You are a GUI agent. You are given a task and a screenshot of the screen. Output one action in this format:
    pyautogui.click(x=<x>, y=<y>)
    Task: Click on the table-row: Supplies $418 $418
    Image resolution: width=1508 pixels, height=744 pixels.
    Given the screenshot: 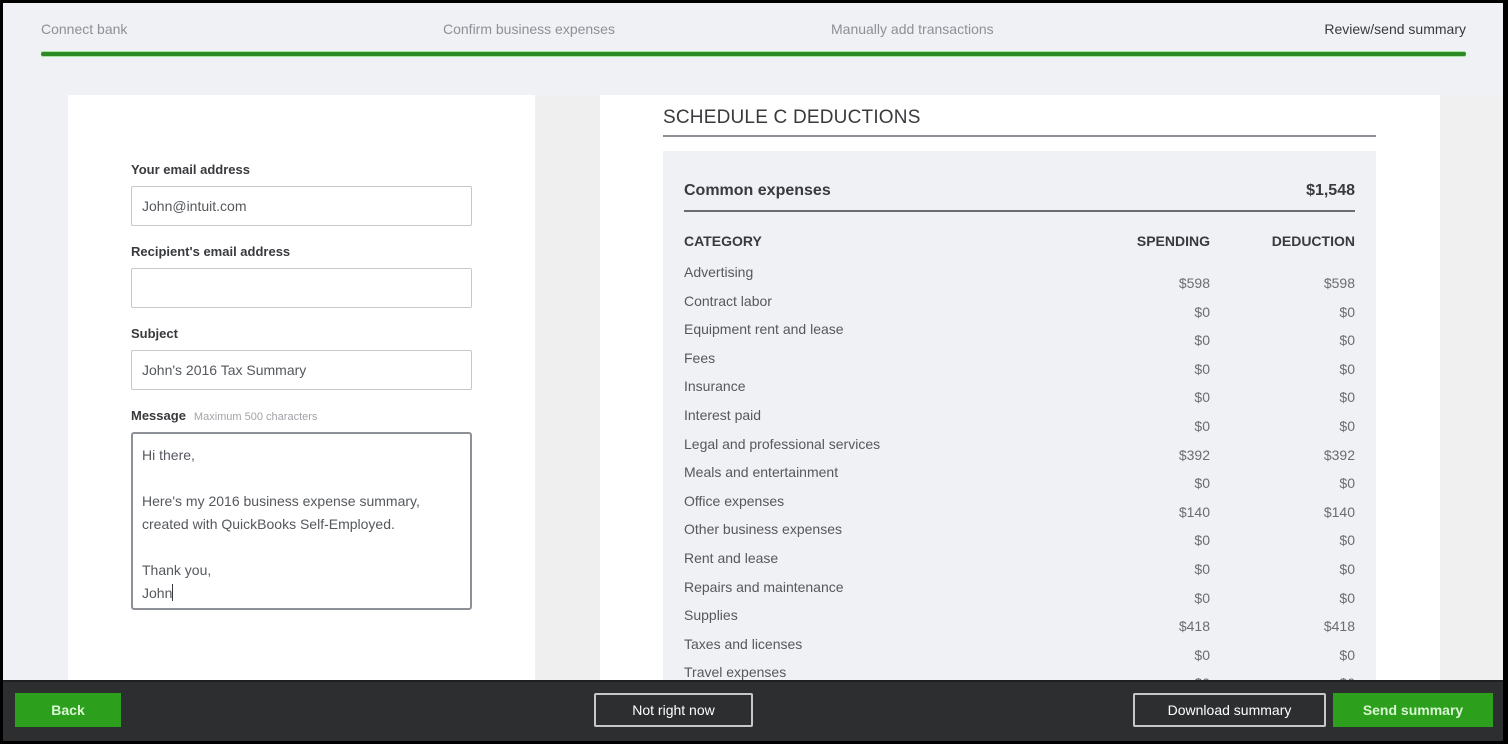 What is the action you would take?
    pyautogui.click(x=1019, y=621)
    